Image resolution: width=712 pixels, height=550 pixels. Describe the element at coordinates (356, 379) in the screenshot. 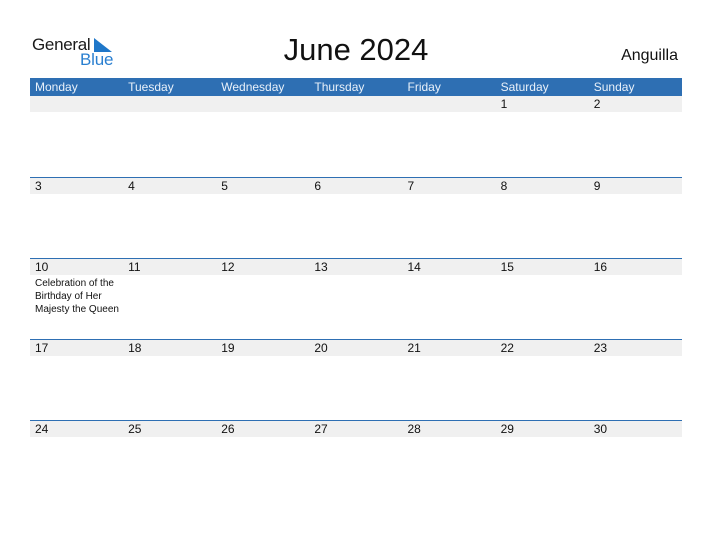

I see `week-row: 17 18 19 20 21 22 23` at that location.